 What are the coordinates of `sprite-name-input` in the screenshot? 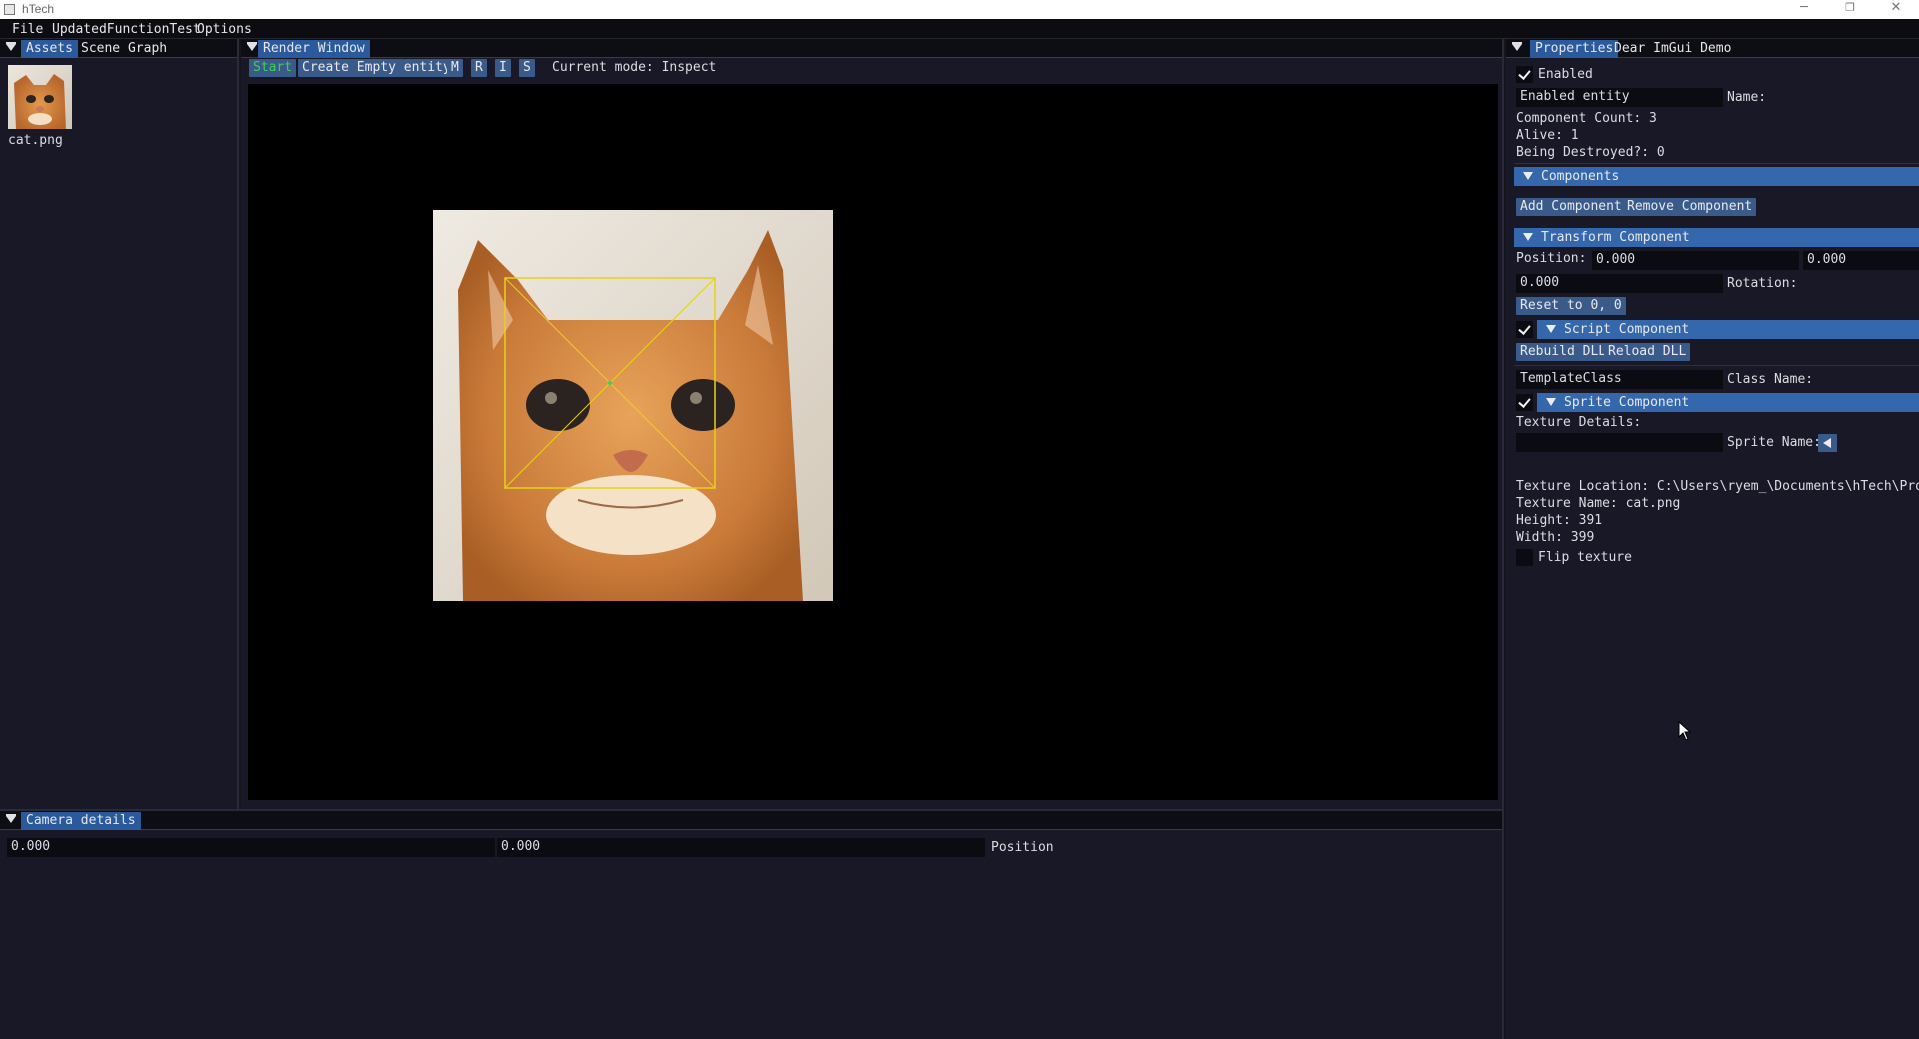 It's located at (1619, 442).